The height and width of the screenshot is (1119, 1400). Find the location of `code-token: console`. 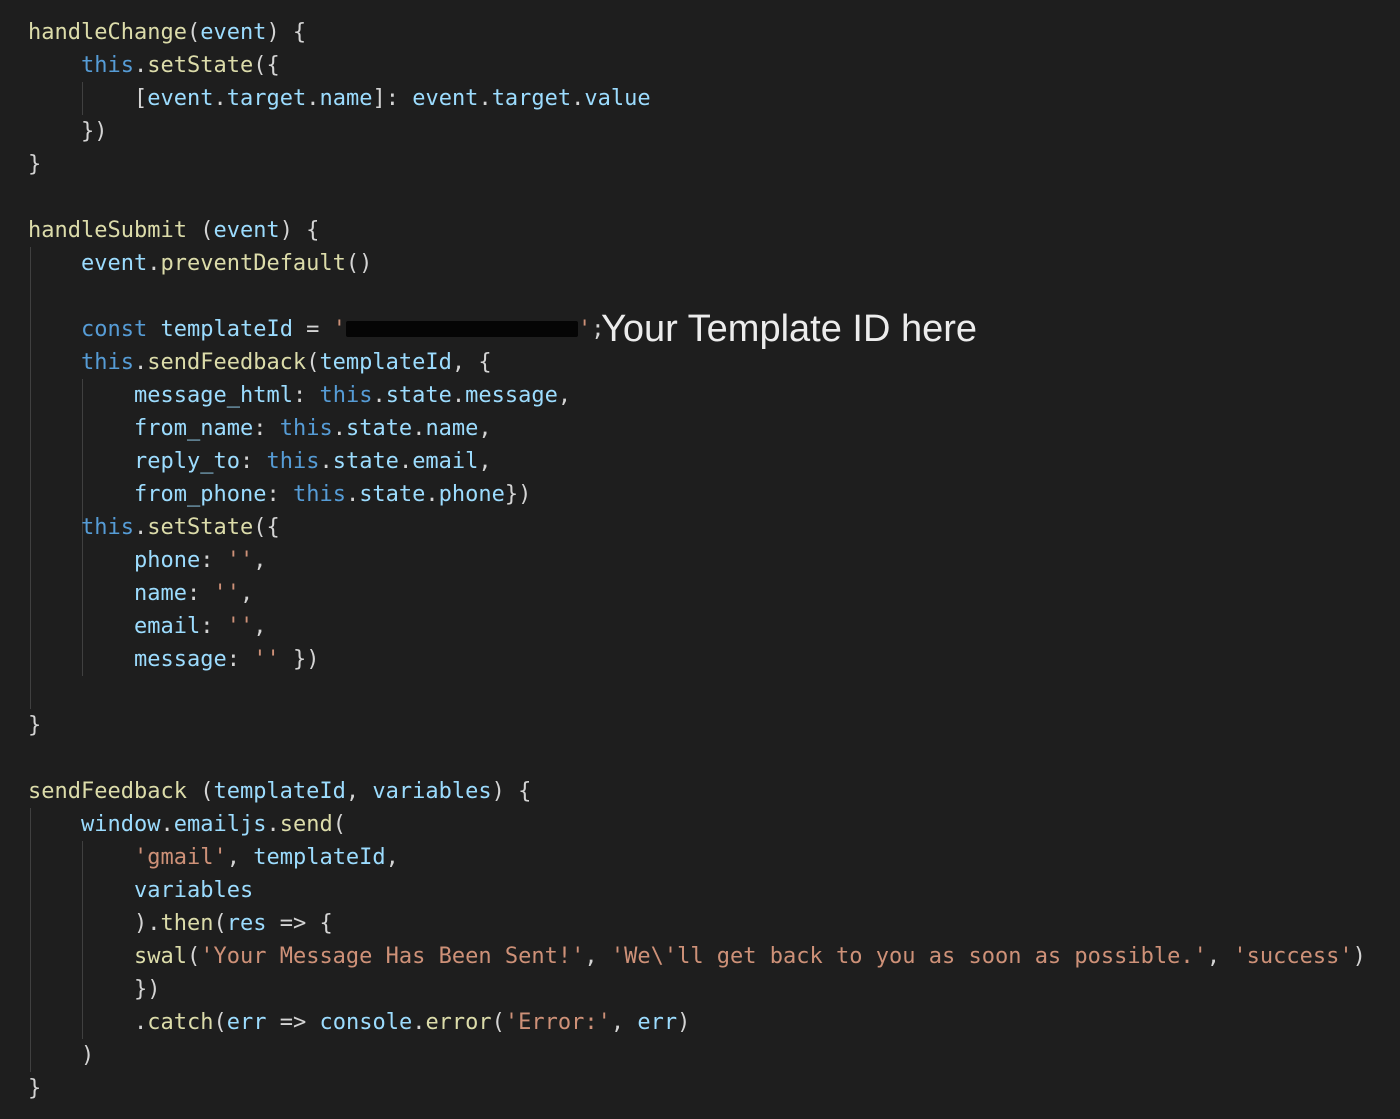

code-token: console is located at coordinates (366, 1022).